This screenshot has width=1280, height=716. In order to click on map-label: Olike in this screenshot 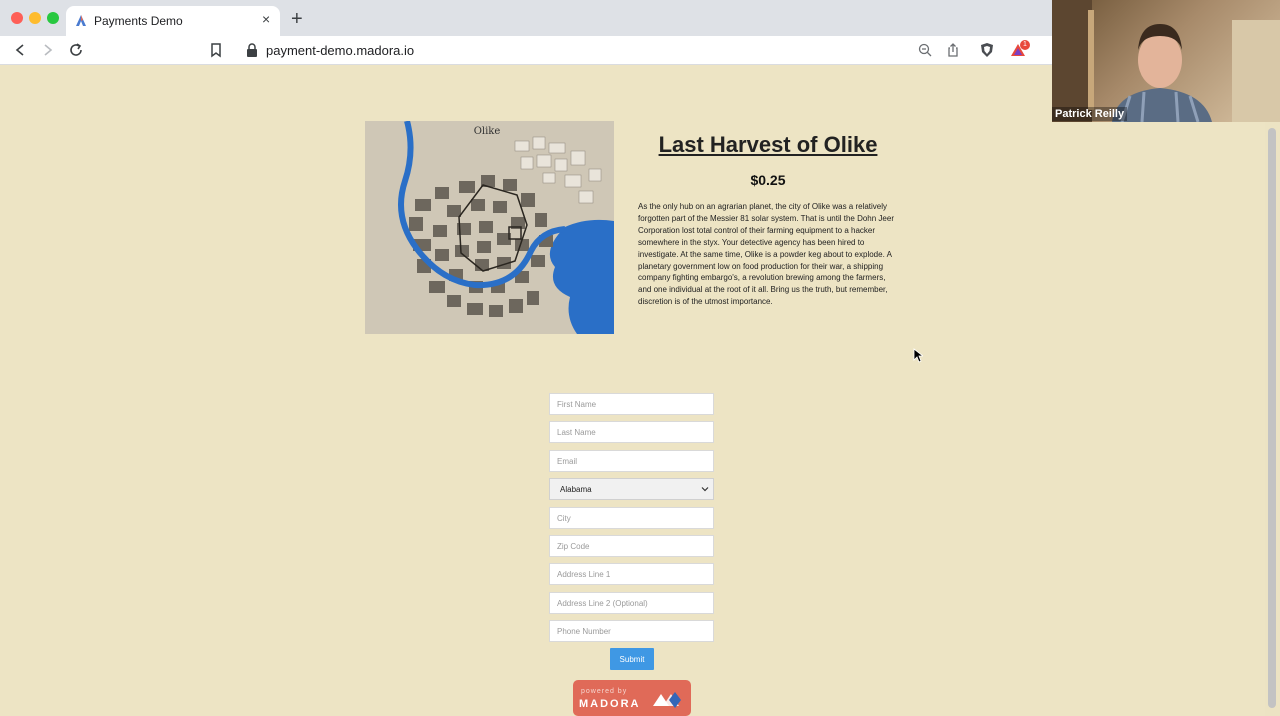, I will do `click(487, 131)`.